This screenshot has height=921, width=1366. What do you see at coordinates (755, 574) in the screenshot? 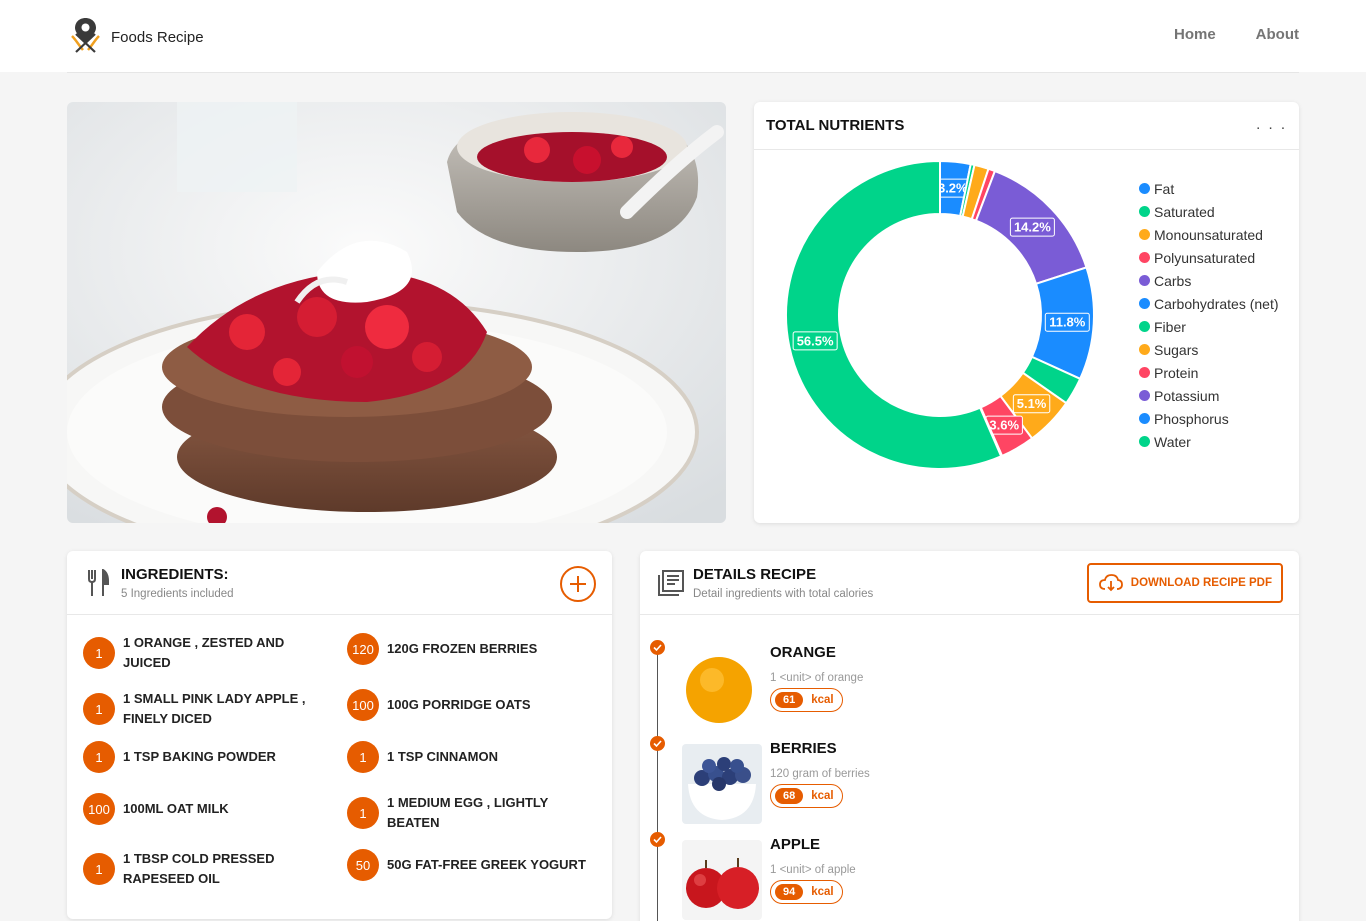
I see `details-title: DETAILS RECIPE` at bounding box center [755, 574].